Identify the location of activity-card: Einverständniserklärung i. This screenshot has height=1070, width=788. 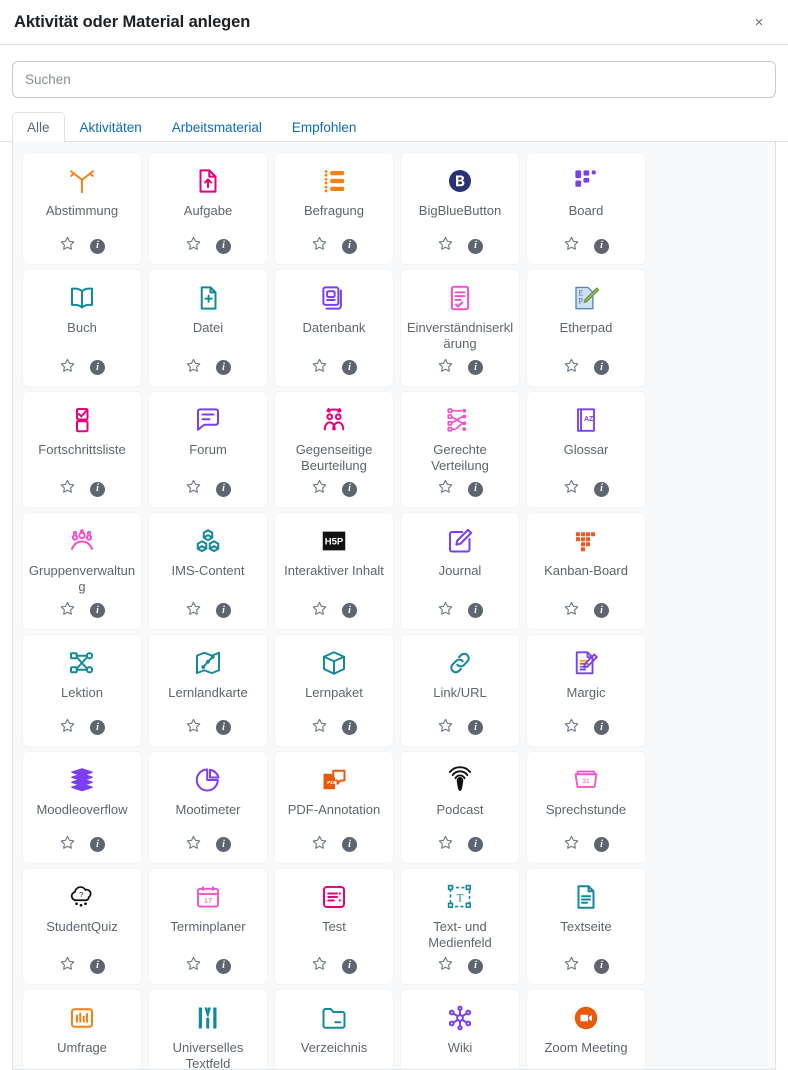
(460, 328).